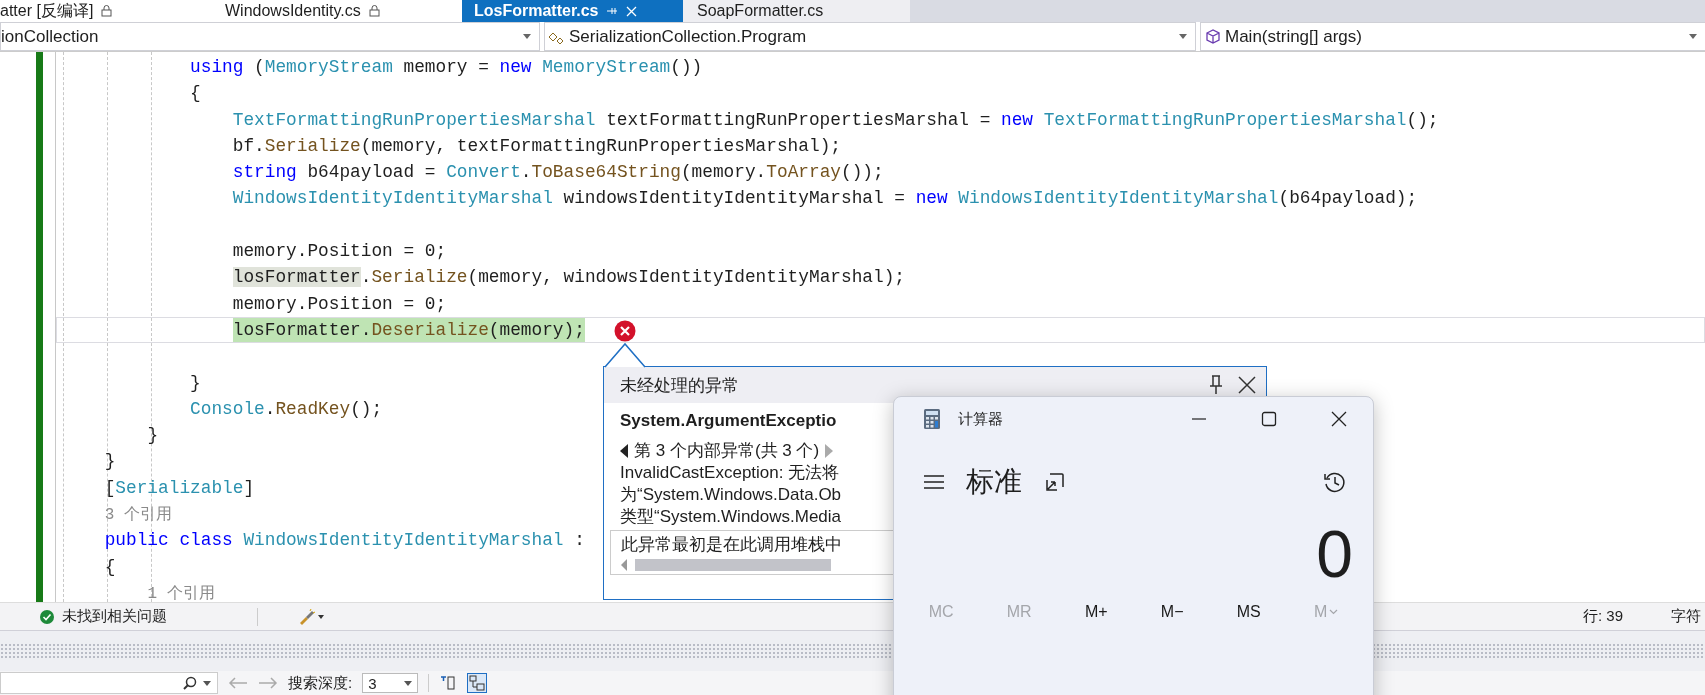  I want to click on inner-exception-nav: 第 3 个内部异常(共 3 个), so click(727, 451).